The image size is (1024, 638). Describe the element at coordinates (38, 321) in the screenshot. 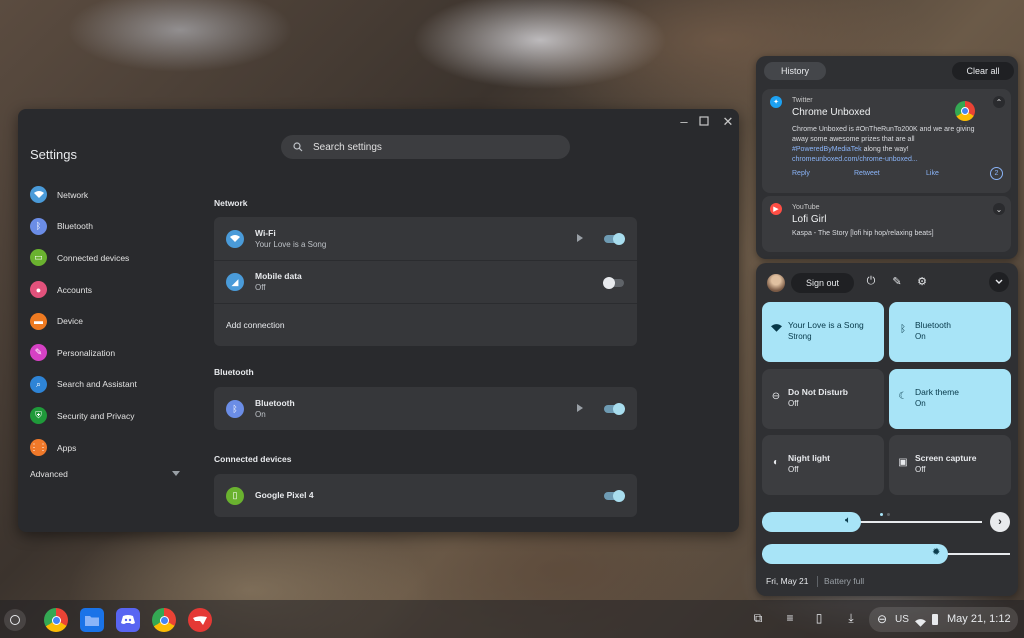

I see `laptop-icon: ▬` at that location.